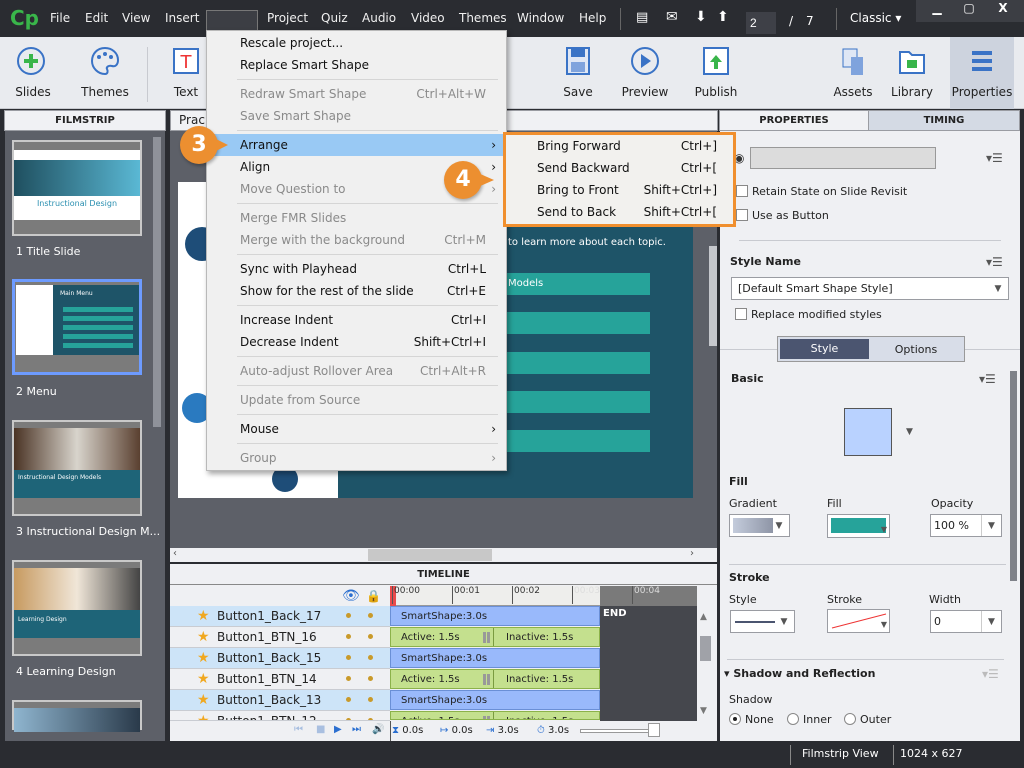 Image resolution: width=1024 pixels, height=768 pixels. What do you see at coordinates (799, 673) in the screenshot?
I see `shadow-reflection-heading: ▾ Shadow and Reflection` at bounding box center [799, 673].